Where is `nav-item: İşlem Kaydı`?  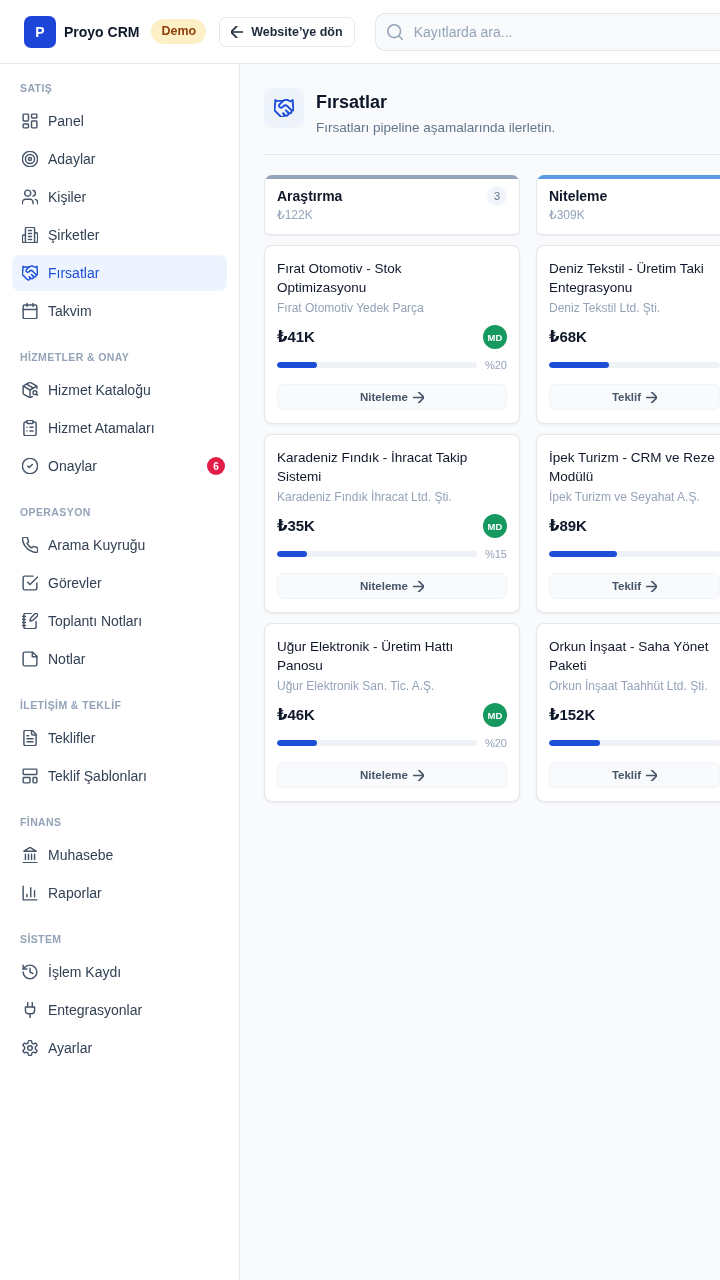 nav-item: İşlem Kaydı is located at coordinates (119, 972).